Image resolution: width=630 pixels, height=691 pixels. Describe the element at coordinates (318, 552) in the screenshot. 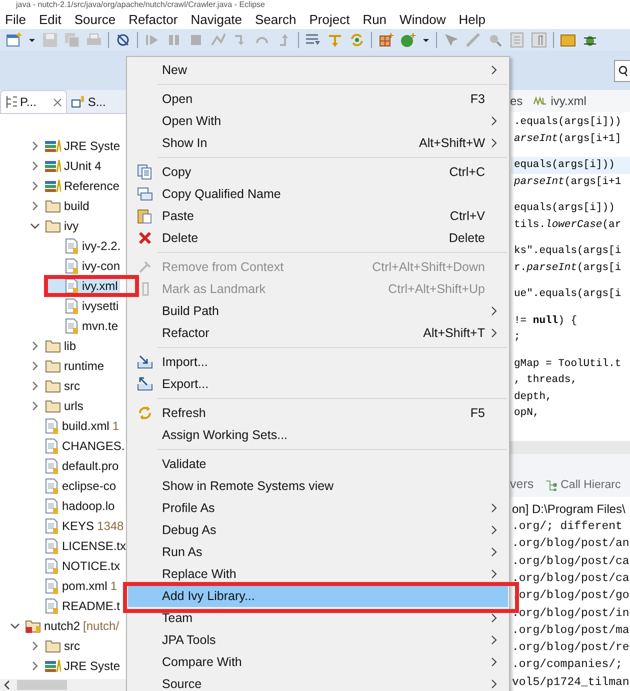

I see `context-menu-item: Run As` at that location.